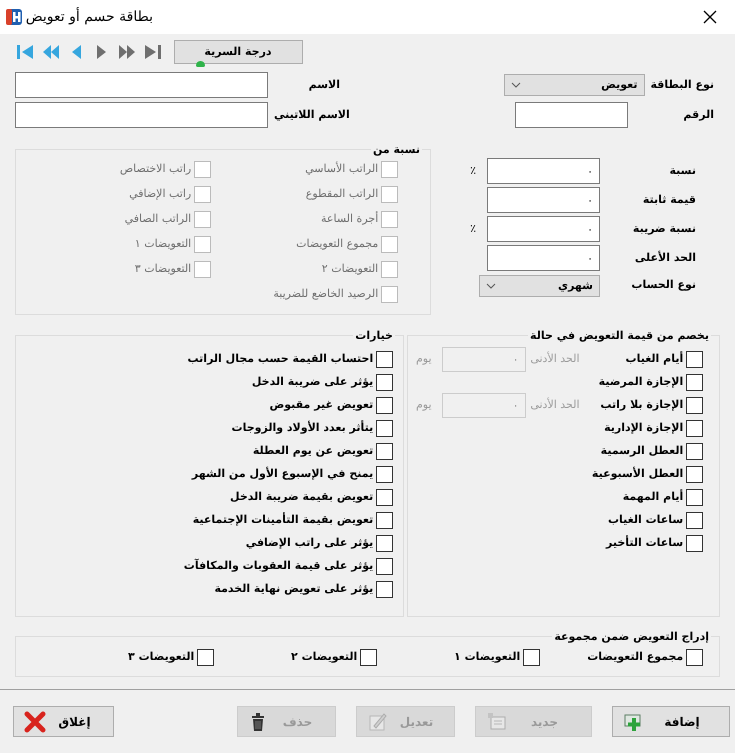 Image resolution: width=735 pixels, height=753 pixels. What do you see at coordinates (324, 84) in the screenshot?
I see `field-label: الاسم` at bounding box center [324, 84].